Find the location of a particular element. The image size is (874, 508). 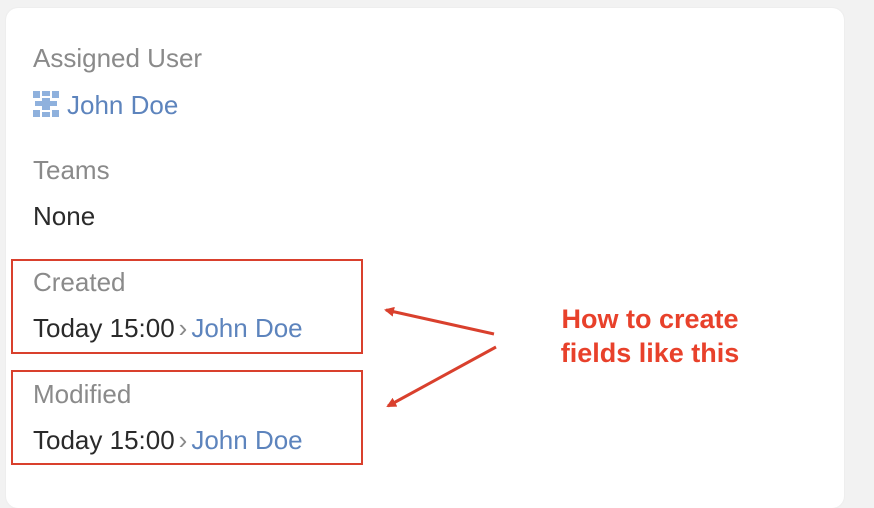

annotation-text: How to create fields like this is located at coordinates (650, 336).